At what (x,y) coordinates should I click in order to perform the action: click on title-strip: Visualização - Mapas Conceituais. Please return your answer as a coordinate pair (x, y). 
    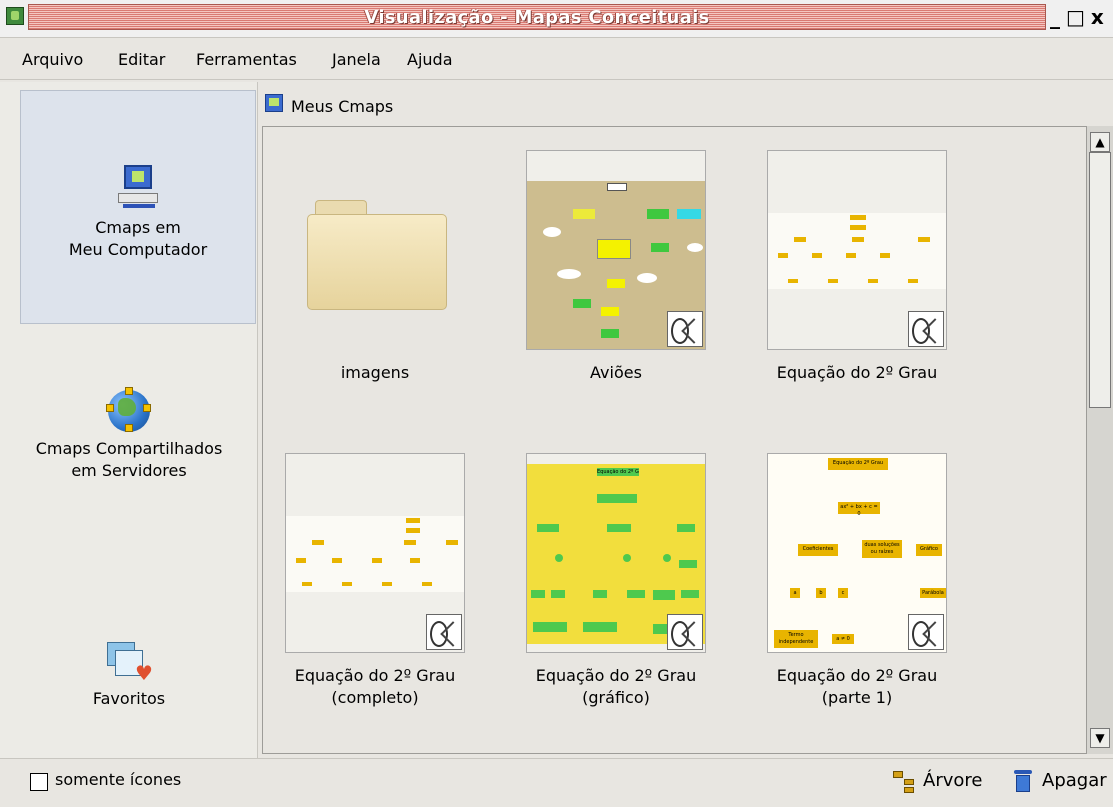
    Looking at the image, I should click on (537, 17).